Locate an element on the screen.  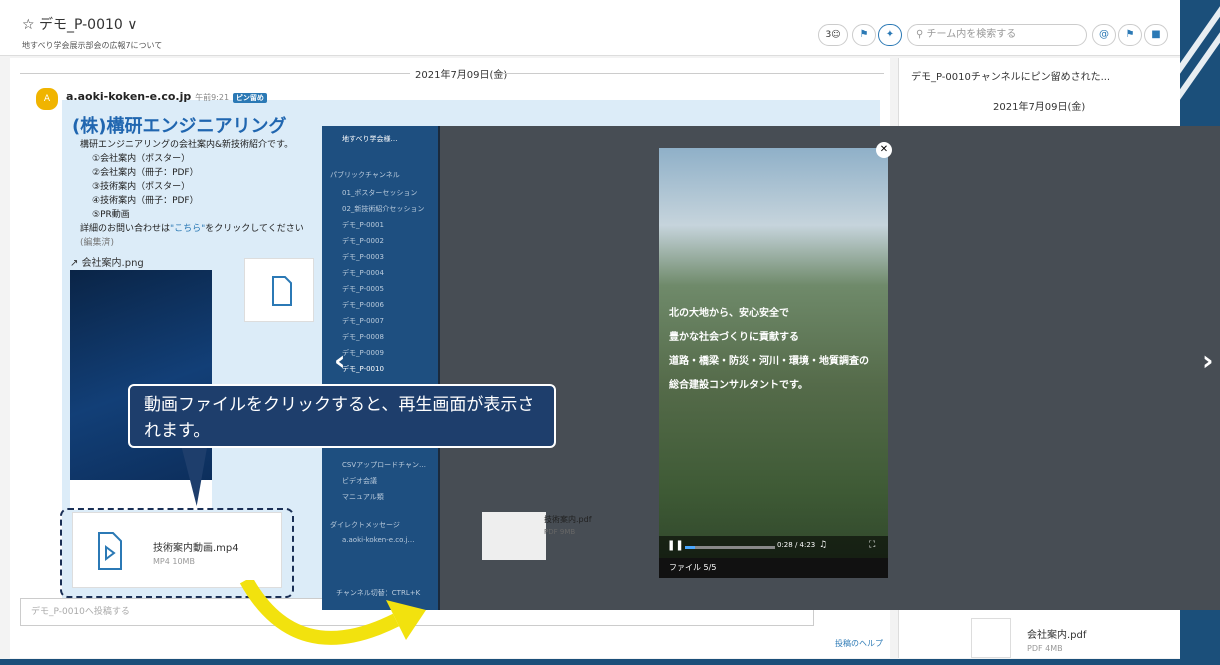
at-icon: @ is located at coordinates (1104, 35).